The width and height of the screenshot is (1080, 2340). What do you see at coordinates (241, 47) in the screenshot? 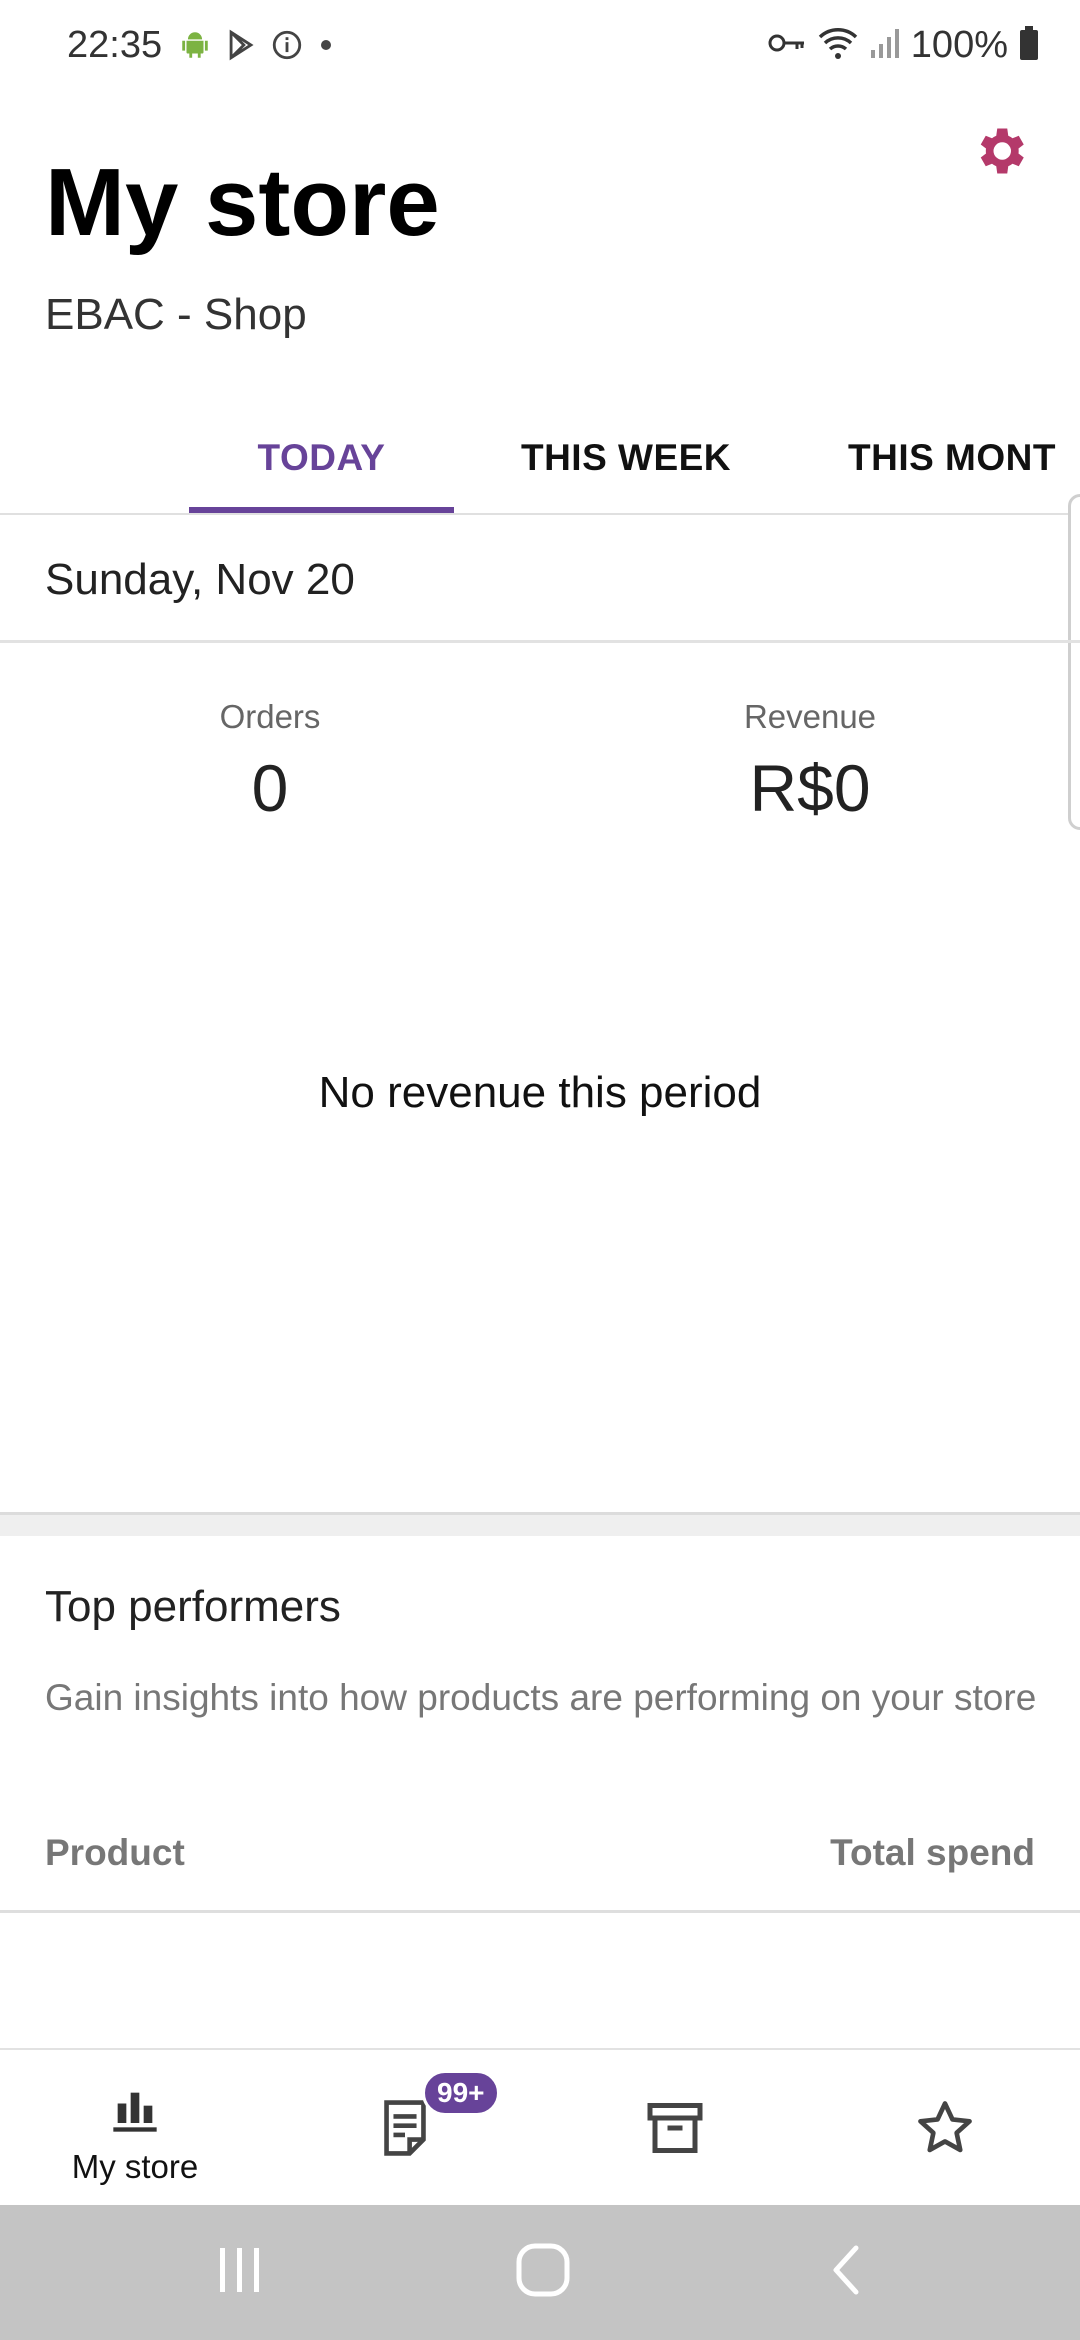
I see `play-store-icon` at bounding box center [241, 47].